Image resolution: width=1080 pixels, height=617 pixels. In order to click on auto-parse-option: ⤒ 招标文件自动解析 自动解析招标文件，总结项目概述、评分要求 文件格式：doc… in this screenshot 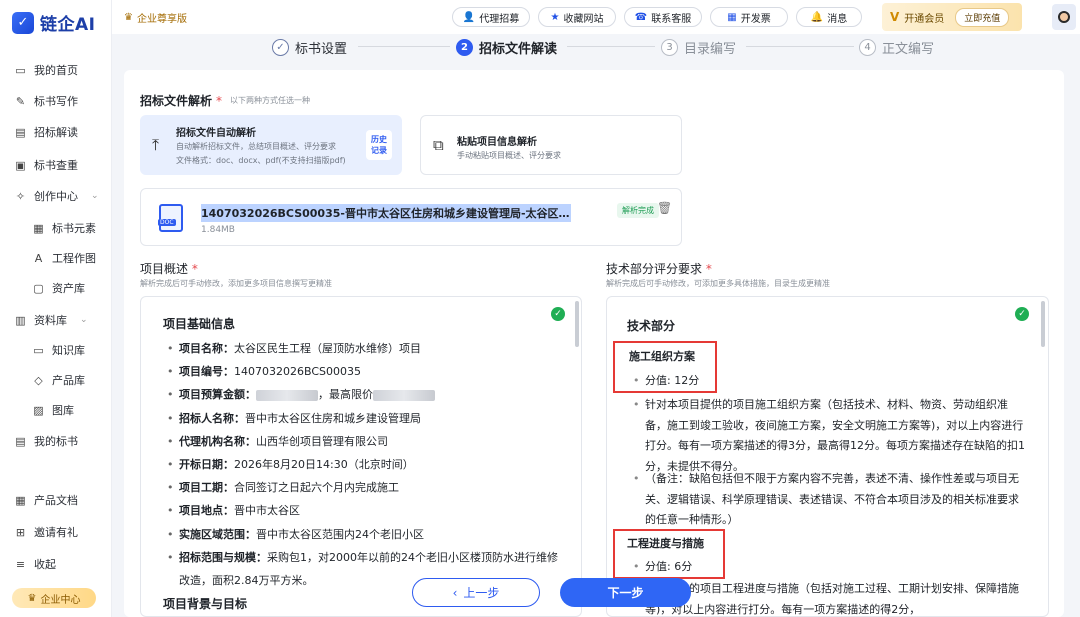, I will do `click(271, 145)`.